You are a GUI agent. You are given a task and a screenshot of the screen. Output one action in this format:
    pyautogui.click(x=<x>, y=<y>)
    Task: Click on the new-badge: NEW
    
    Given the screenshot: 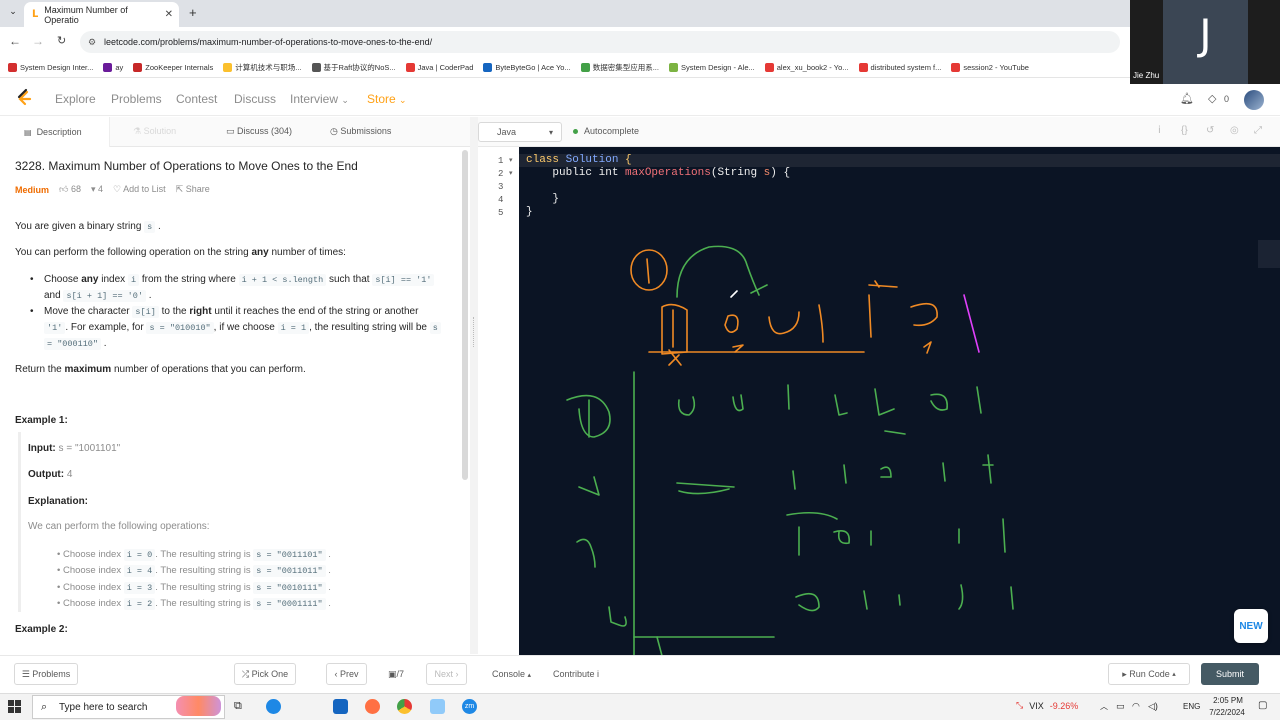 What is the action you would take?
    pyautogui.click(x=1251, y=626)
    